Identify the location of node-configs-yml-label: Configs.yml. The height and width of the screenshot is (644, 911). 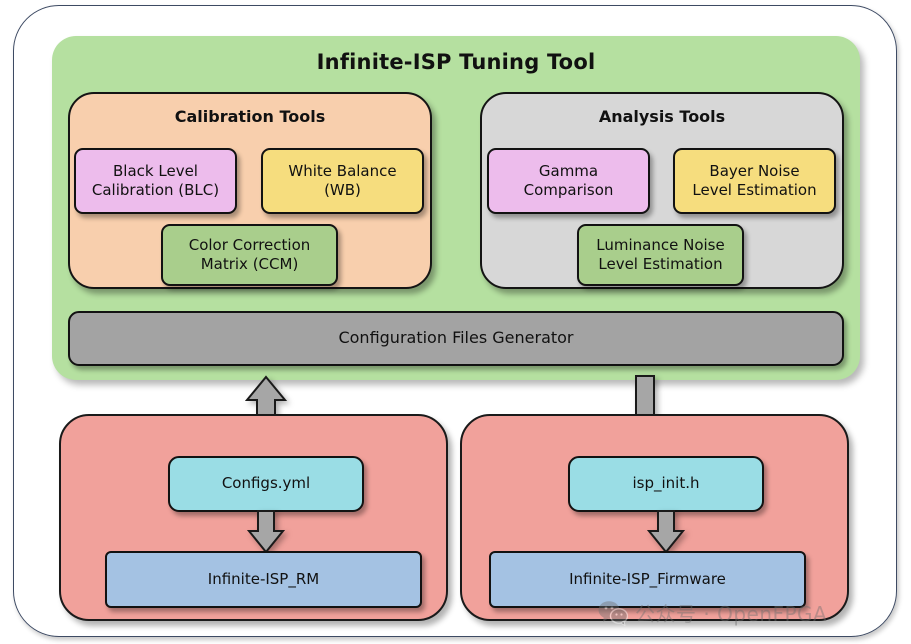
(266, 483).